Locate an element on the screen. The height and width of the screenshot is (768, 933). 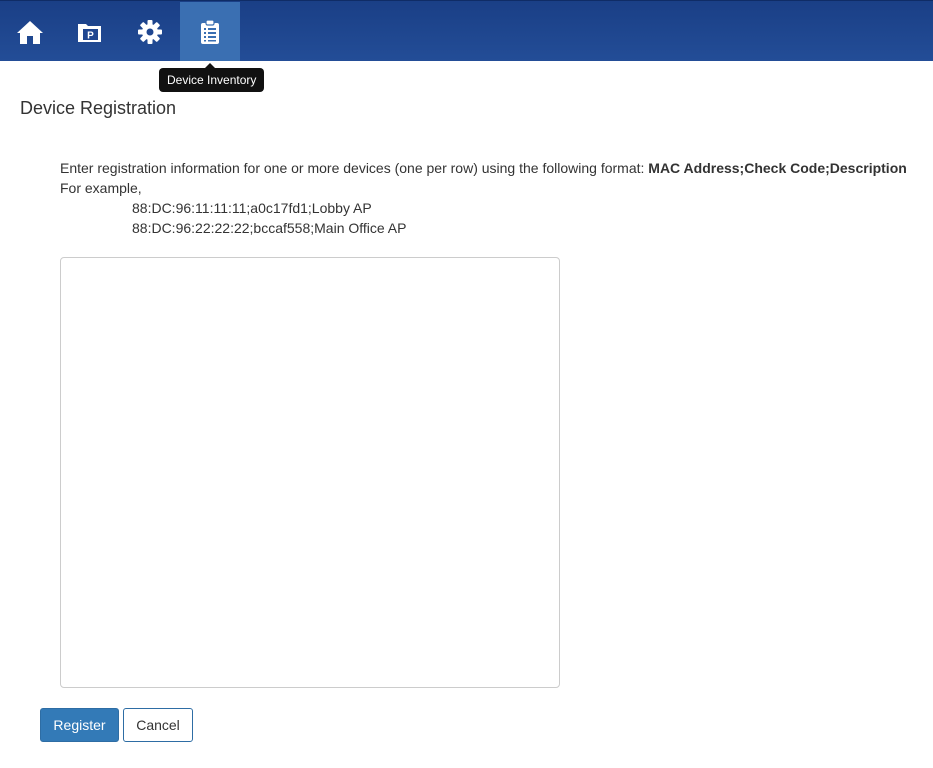
cancel-button: Cancel is located at coordinates (158, 725).